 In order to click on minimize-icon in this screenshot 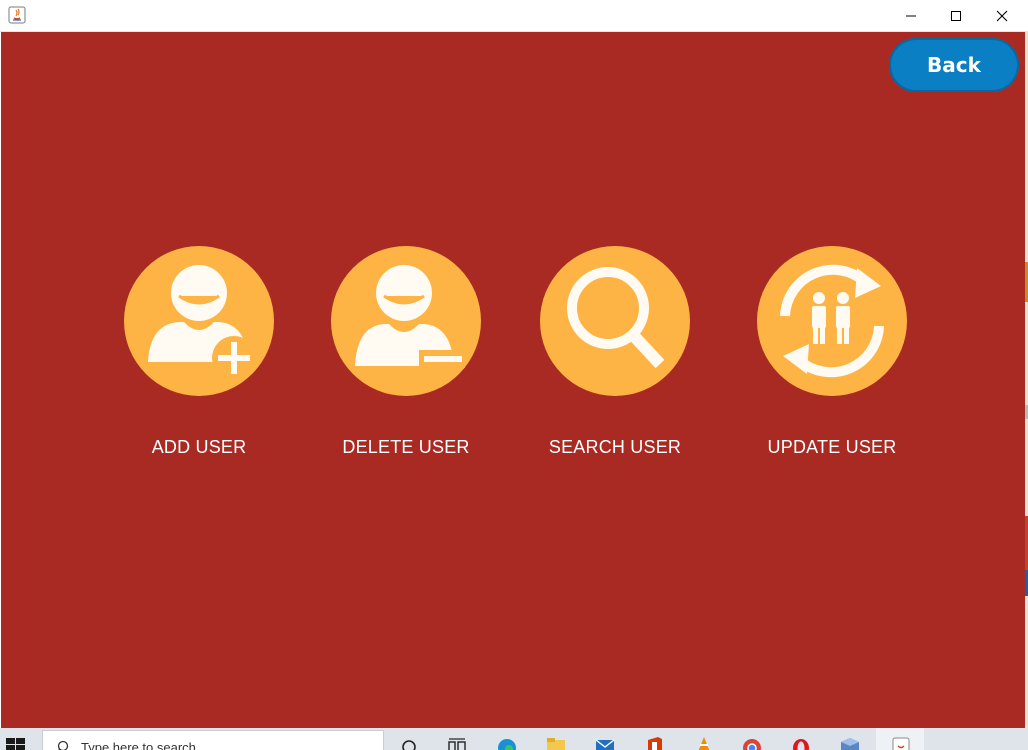, I will do `click(911, 15)`.